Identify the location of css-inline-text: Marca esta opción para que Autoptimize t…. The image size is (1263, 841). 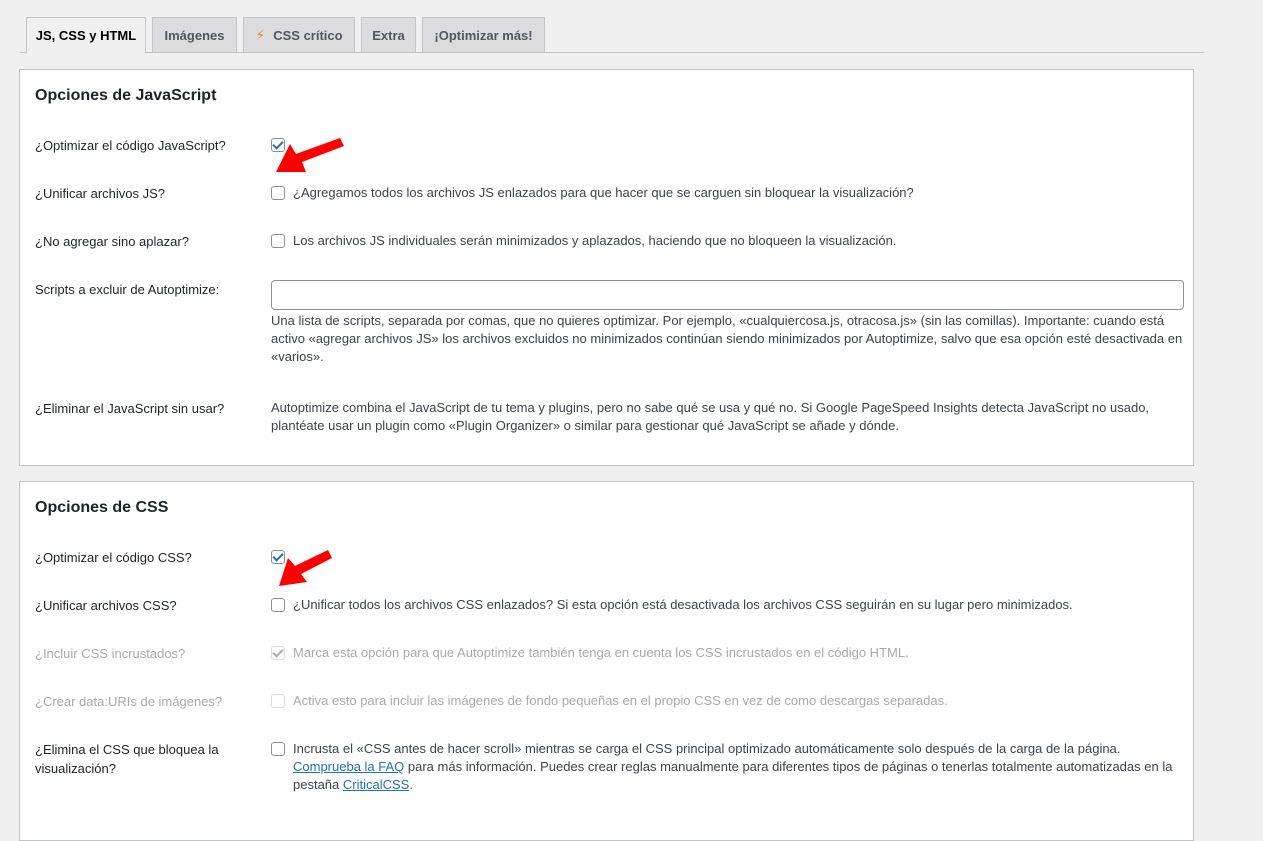
(601, 652).